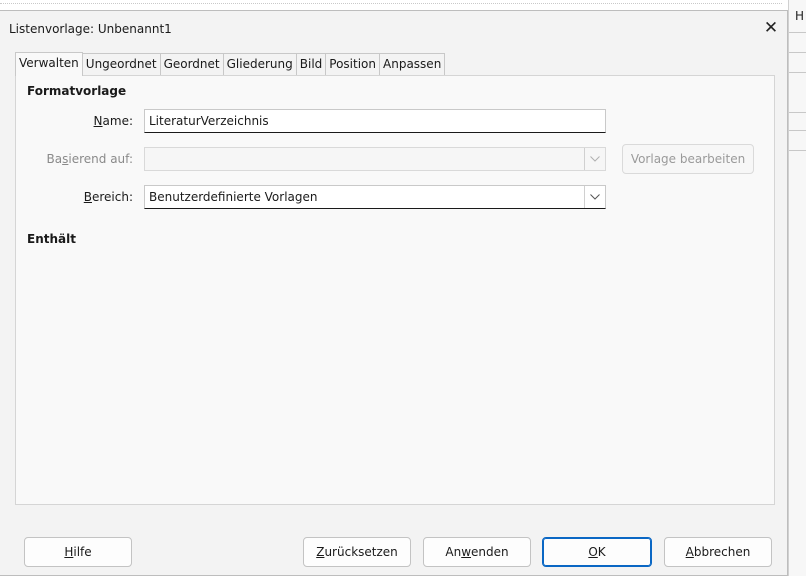  What do you see at coordinates (597, 552) in the screenshot?
I see `ok-button: OK` at bounding box center [597, 552].